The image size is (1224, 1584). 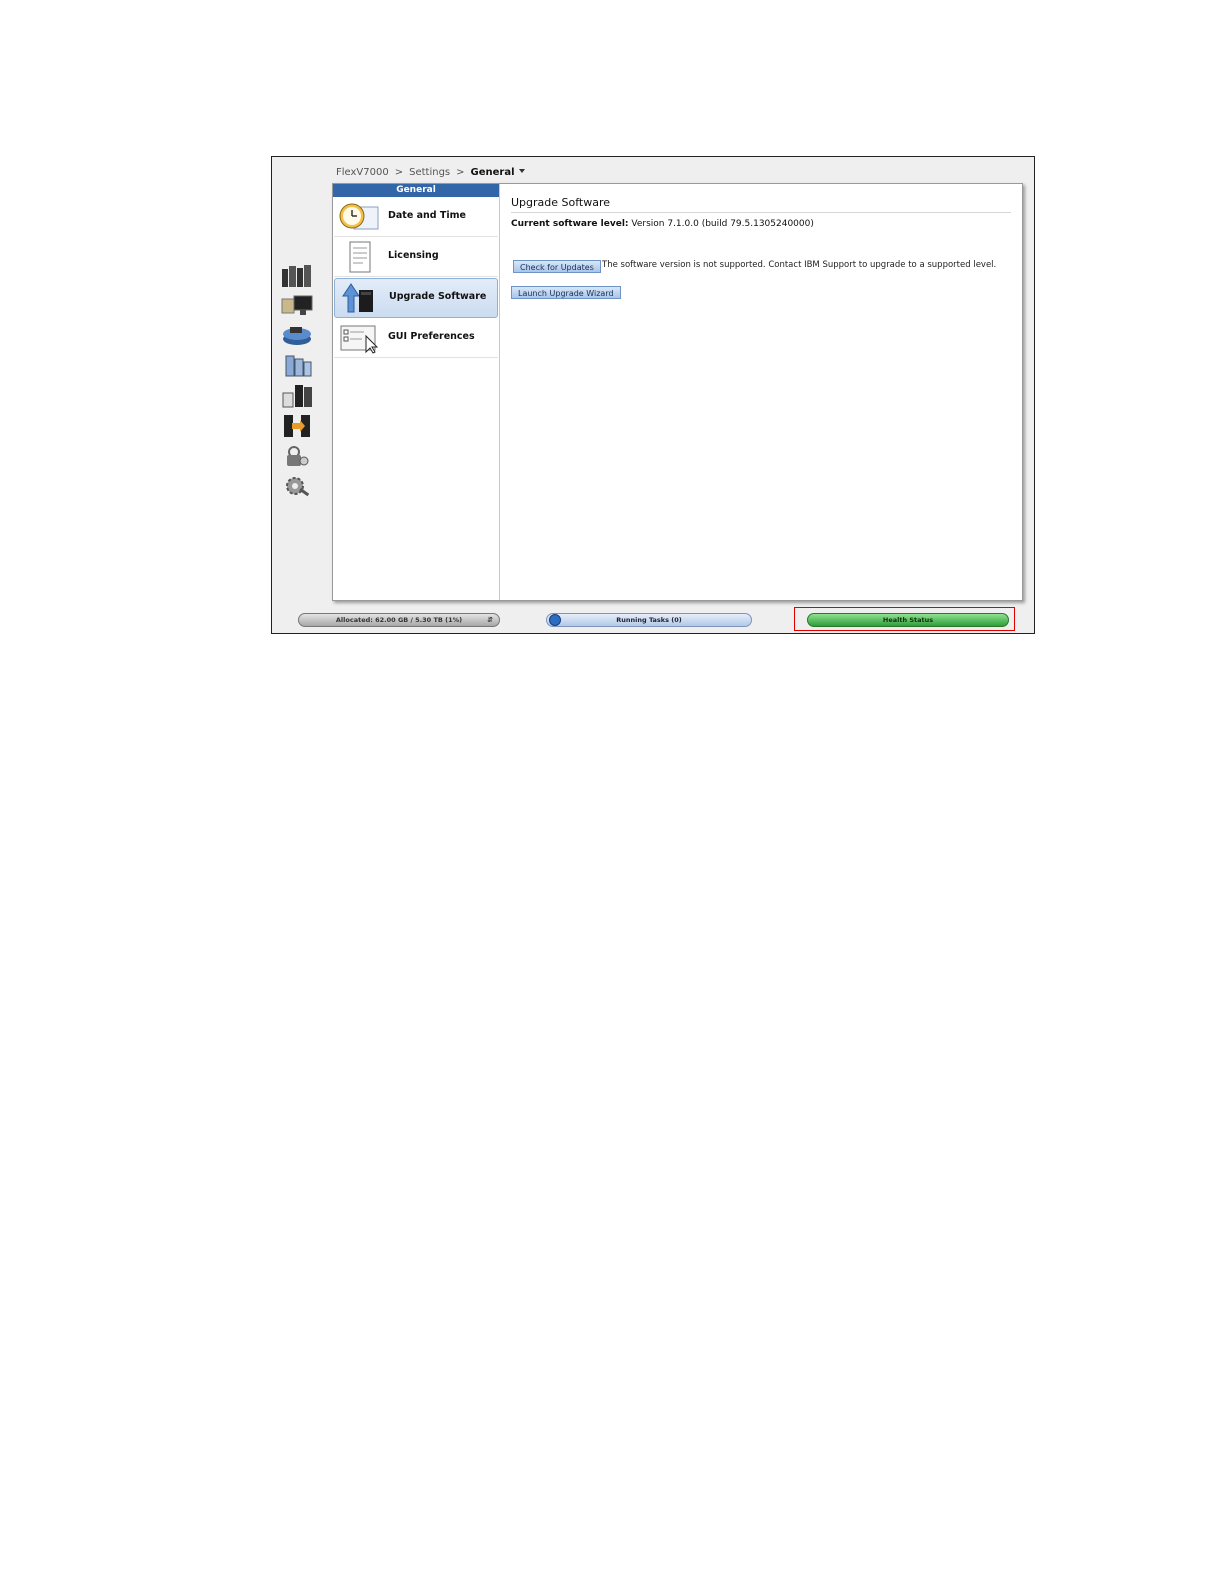 What do you see at coordinates (359, 216) in the screenshot?
I see `clock-icon` at bounding box center [359, 216].